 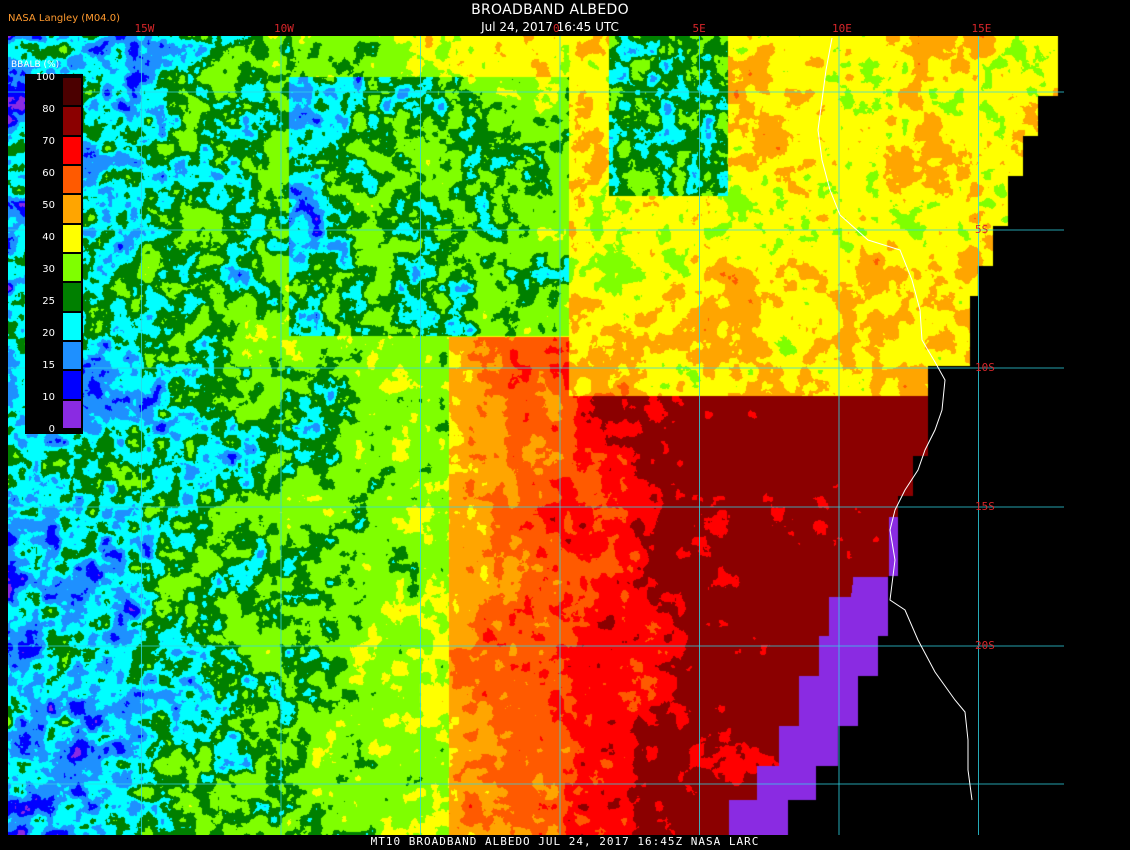 What do you see at coordinates (54, 253) in the screenshot?
I see `legend-box: 100 80 70 60 50 40 30 25 20 15 10 0` at bounding box center [54, 253].